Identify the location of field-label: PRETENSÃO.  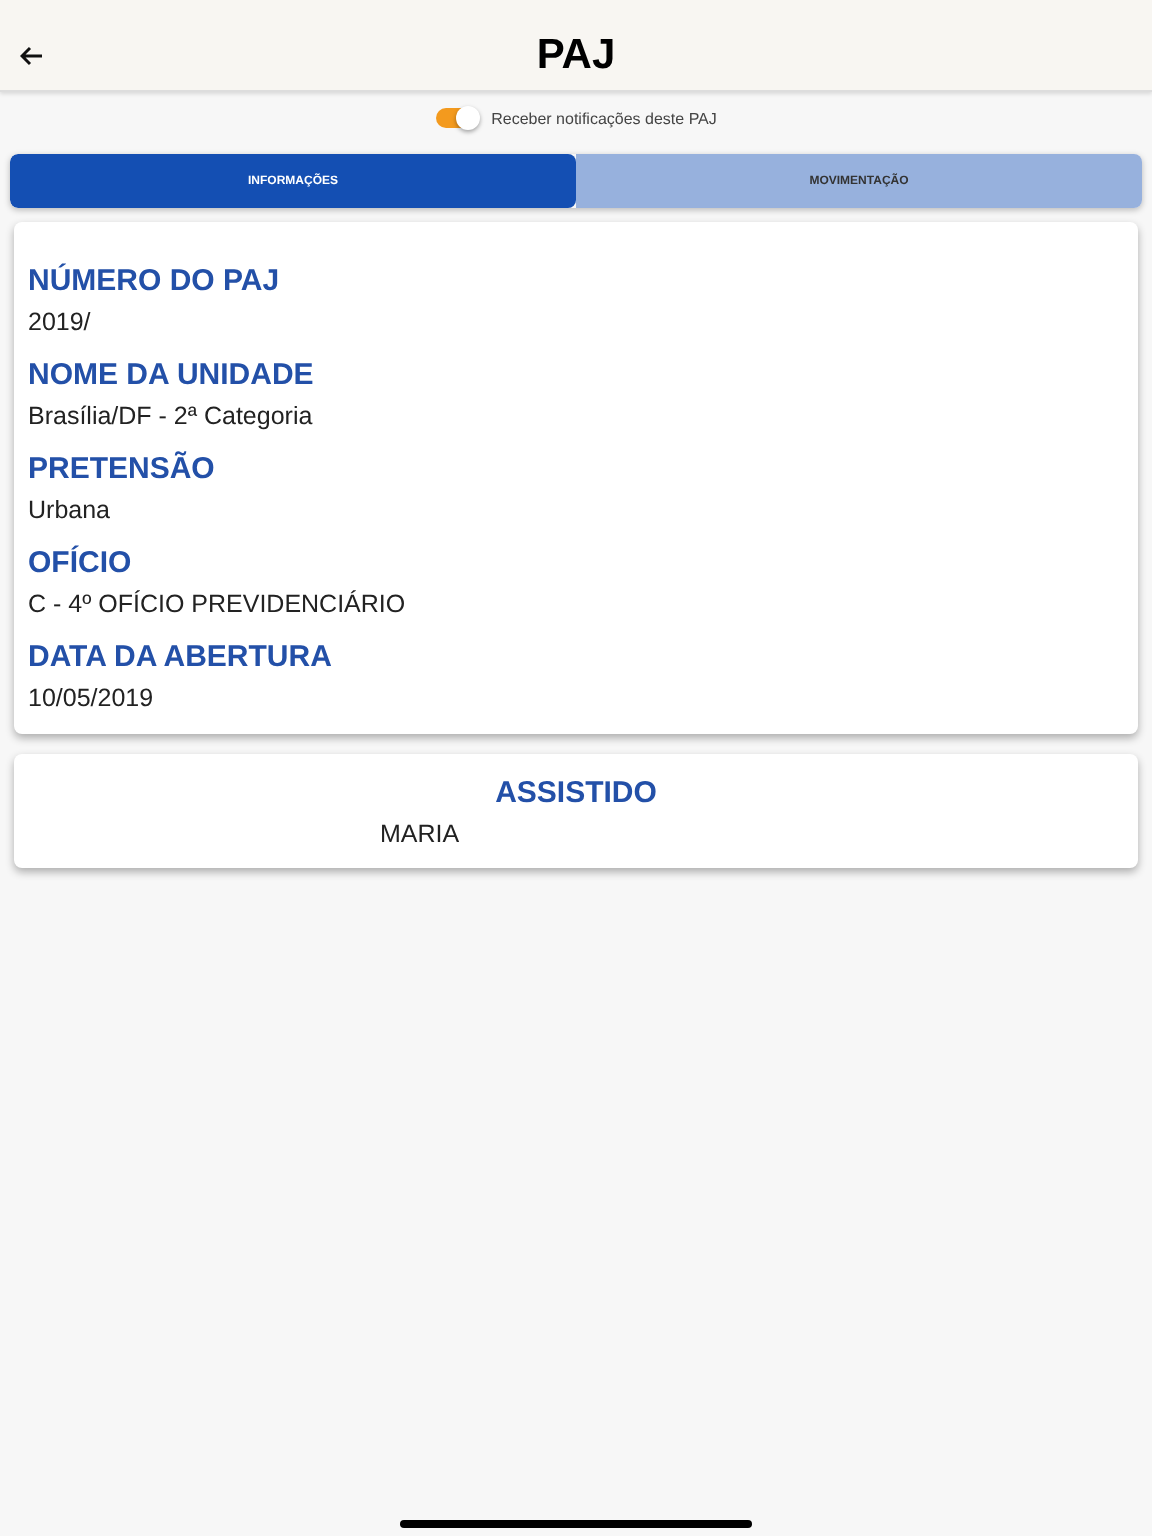
(122, 470).